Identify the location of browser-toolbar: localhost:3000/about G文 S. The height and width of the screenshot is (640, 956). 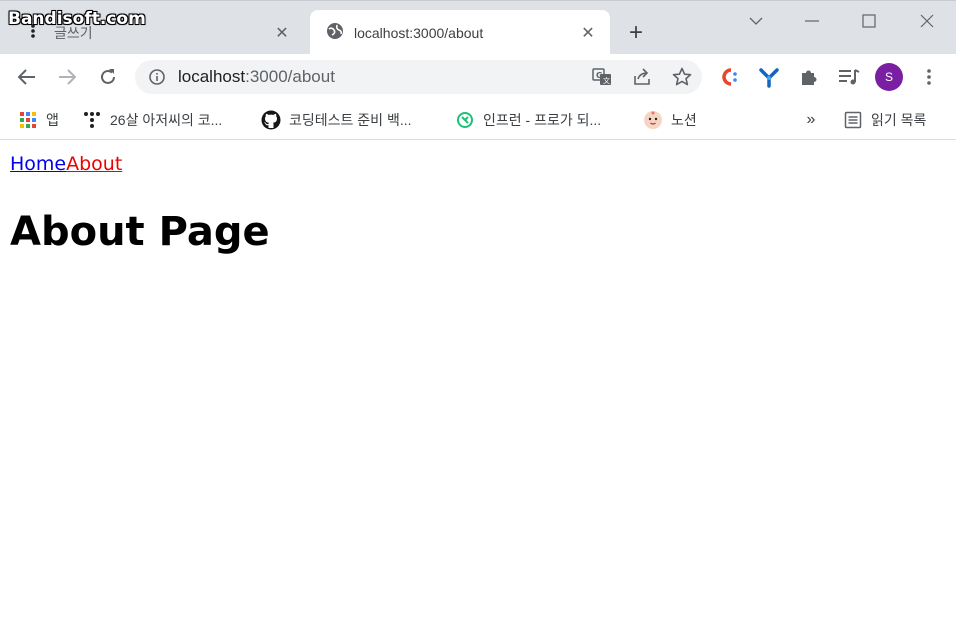
(478, 77).